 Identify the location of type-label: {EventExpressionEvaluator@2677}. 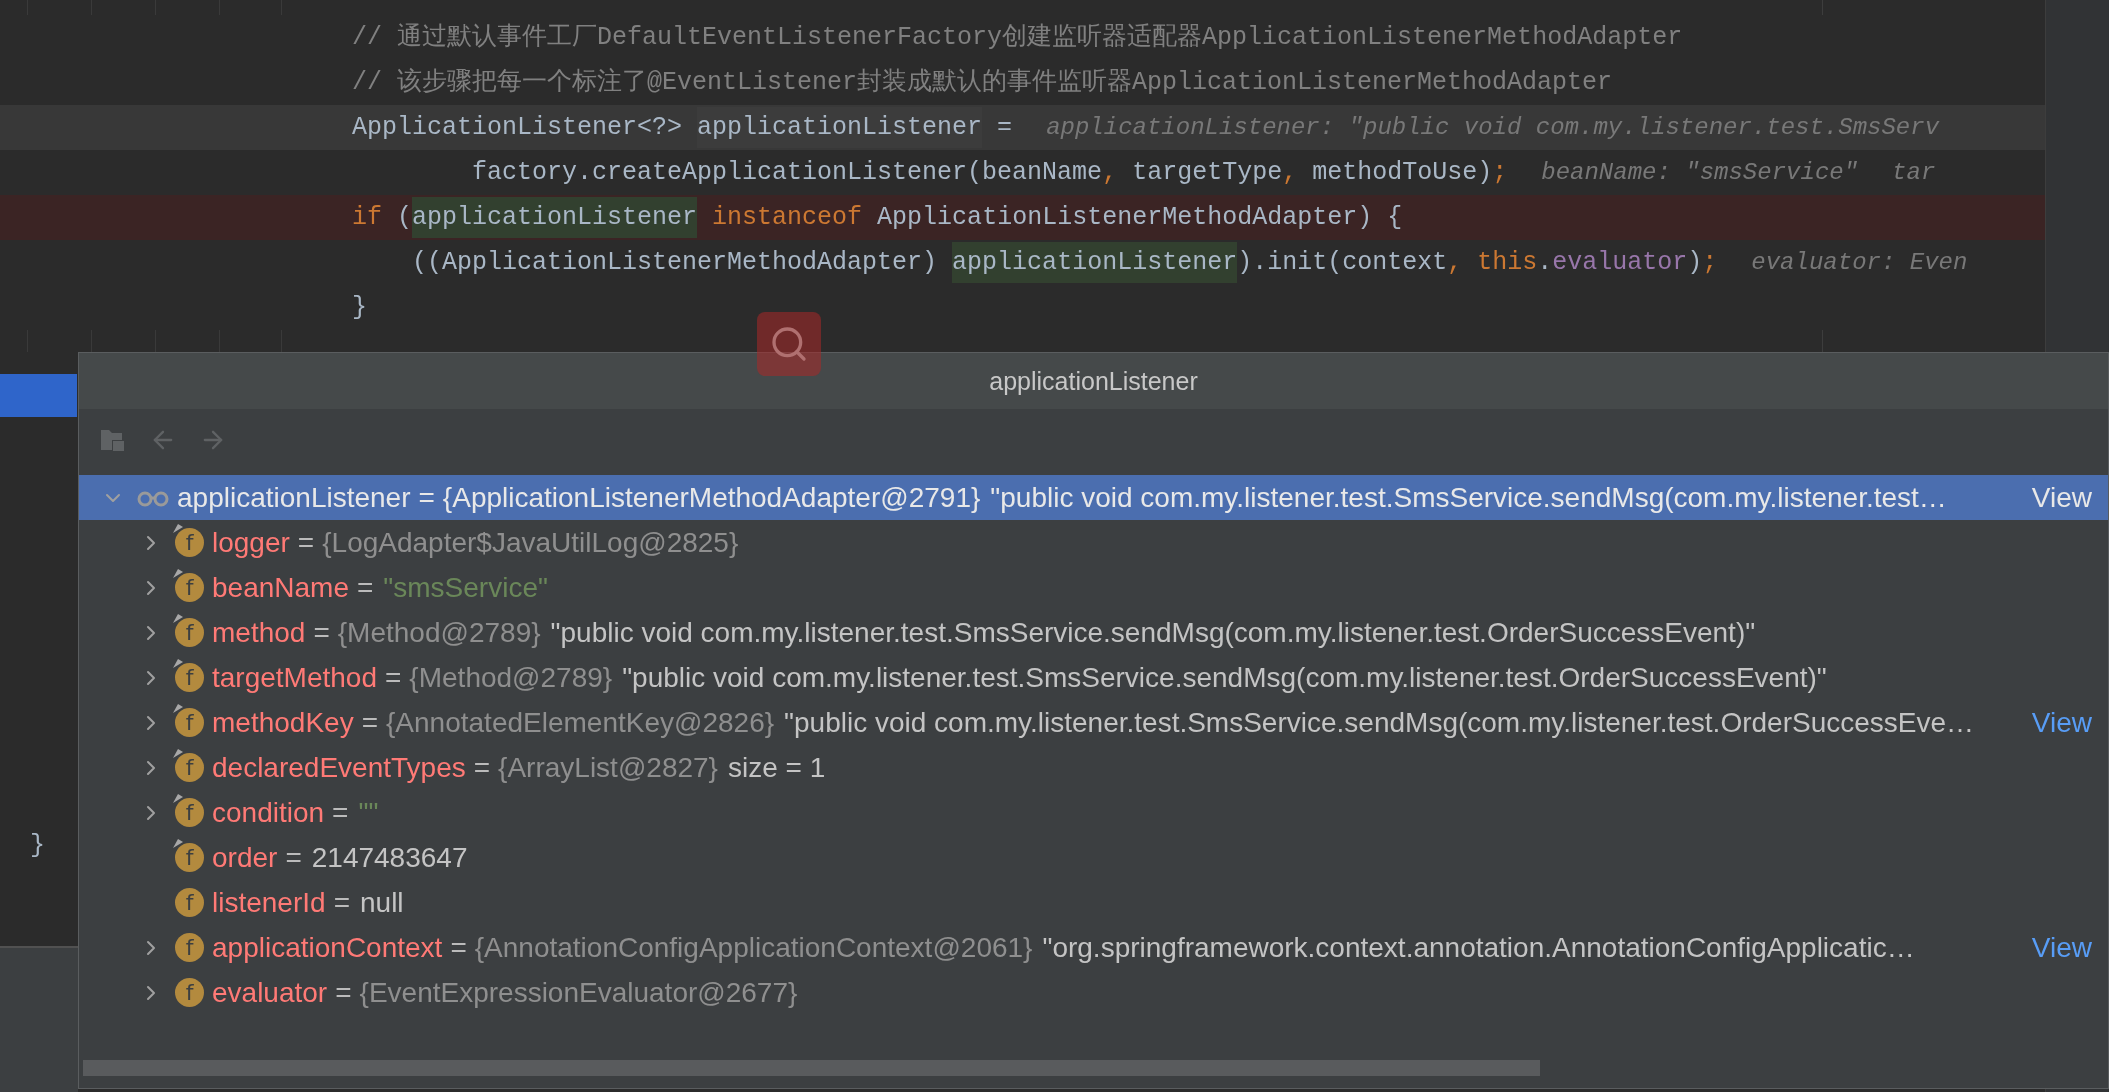
(578, 992).